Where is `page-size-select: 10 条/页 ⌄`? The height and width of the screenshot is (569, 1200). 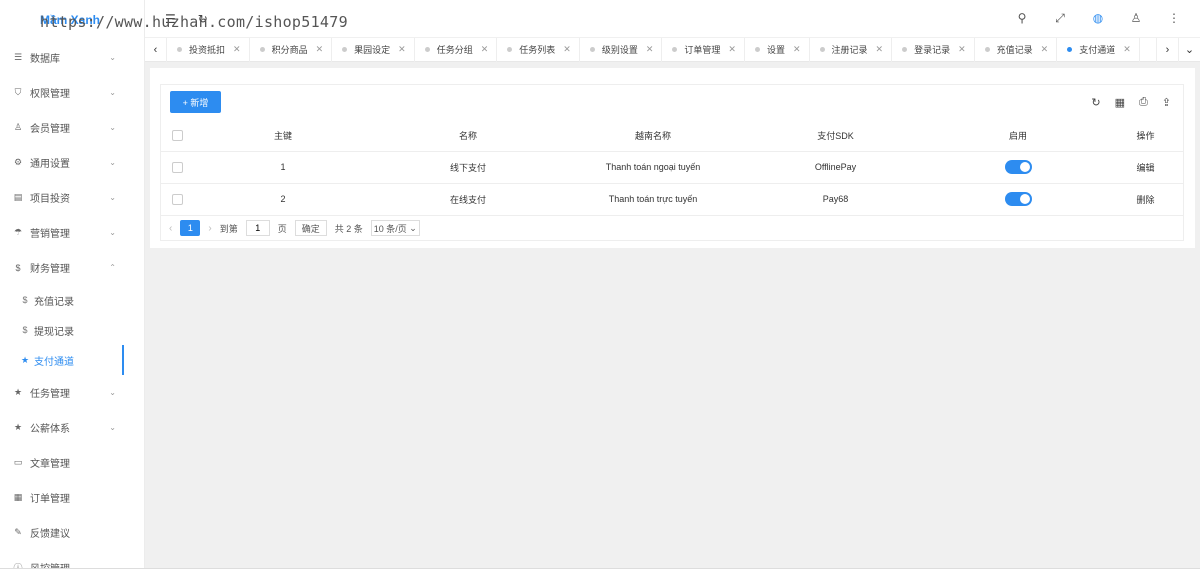 page-size-select: 10 条/页 ⌄ is located at coordinates (395, 228).